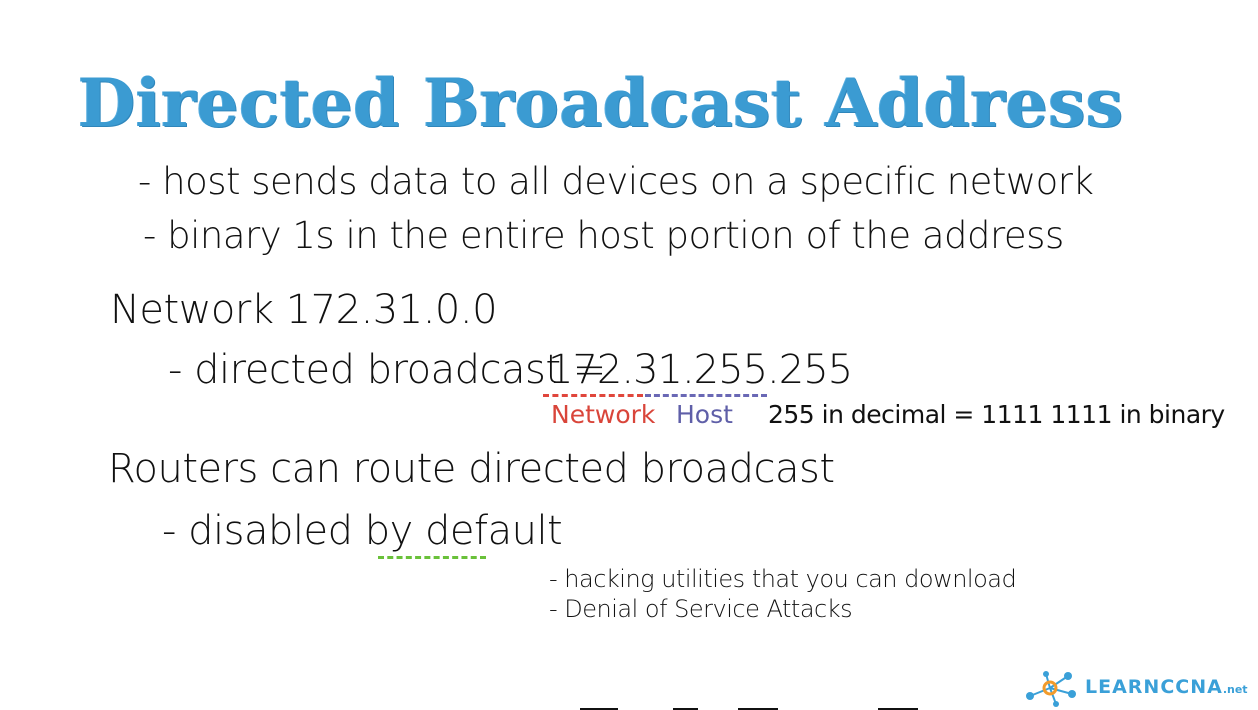  Describe the element at coordinates (387, 370) in the screenshot. I see `directed-broadcast-label: - directed broadcast =` at that location.